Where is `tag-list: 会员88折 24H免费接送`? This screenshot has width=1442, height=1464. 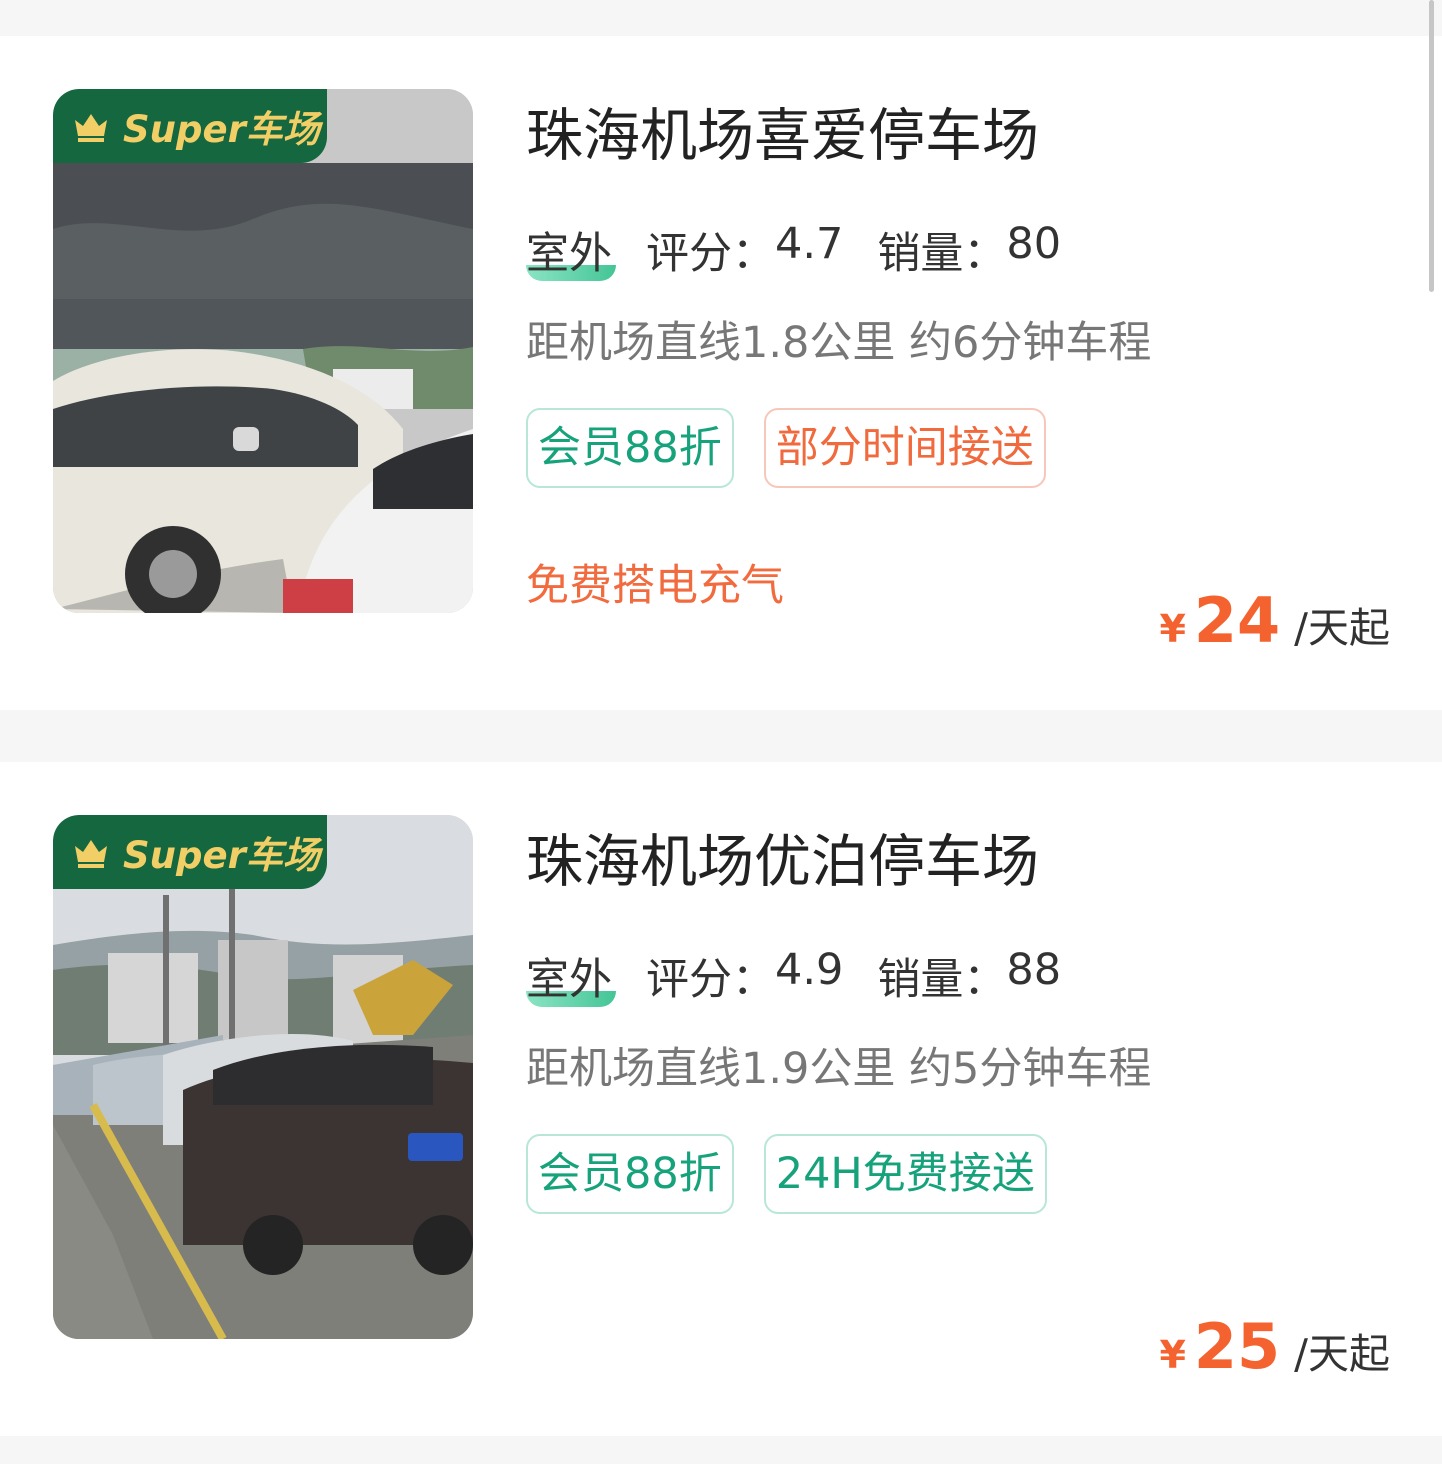
tag-list: 会员88折 24H免费接送 is located at coordinates (786, 1174).